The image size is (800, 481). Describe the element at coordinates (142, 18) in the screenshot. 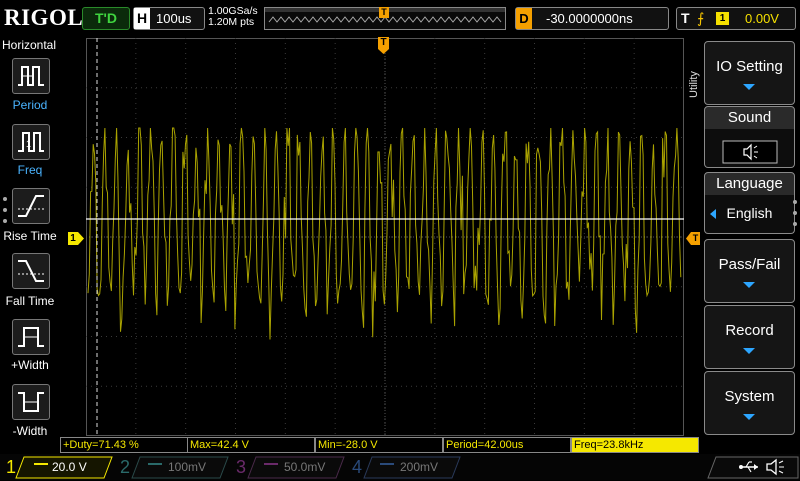

I see `horizontal-label: H` at that location.